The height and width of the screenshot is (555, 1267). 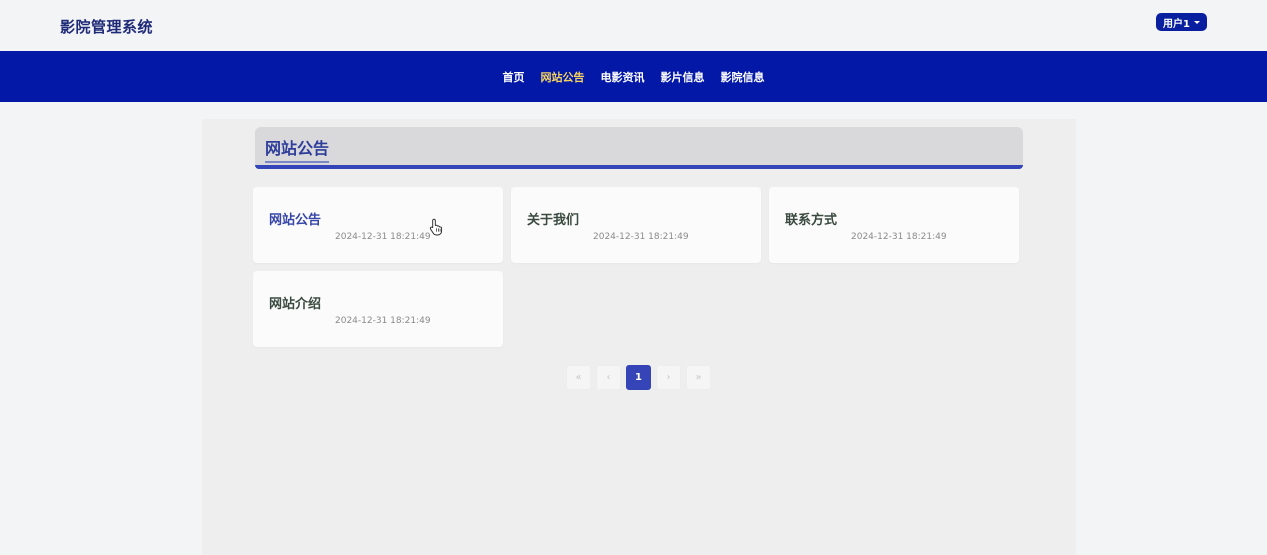 What do you see at coordinates (295, 220) in the screenshot?
I see `card-title: 网站公告` at bounding box center [295, 220].